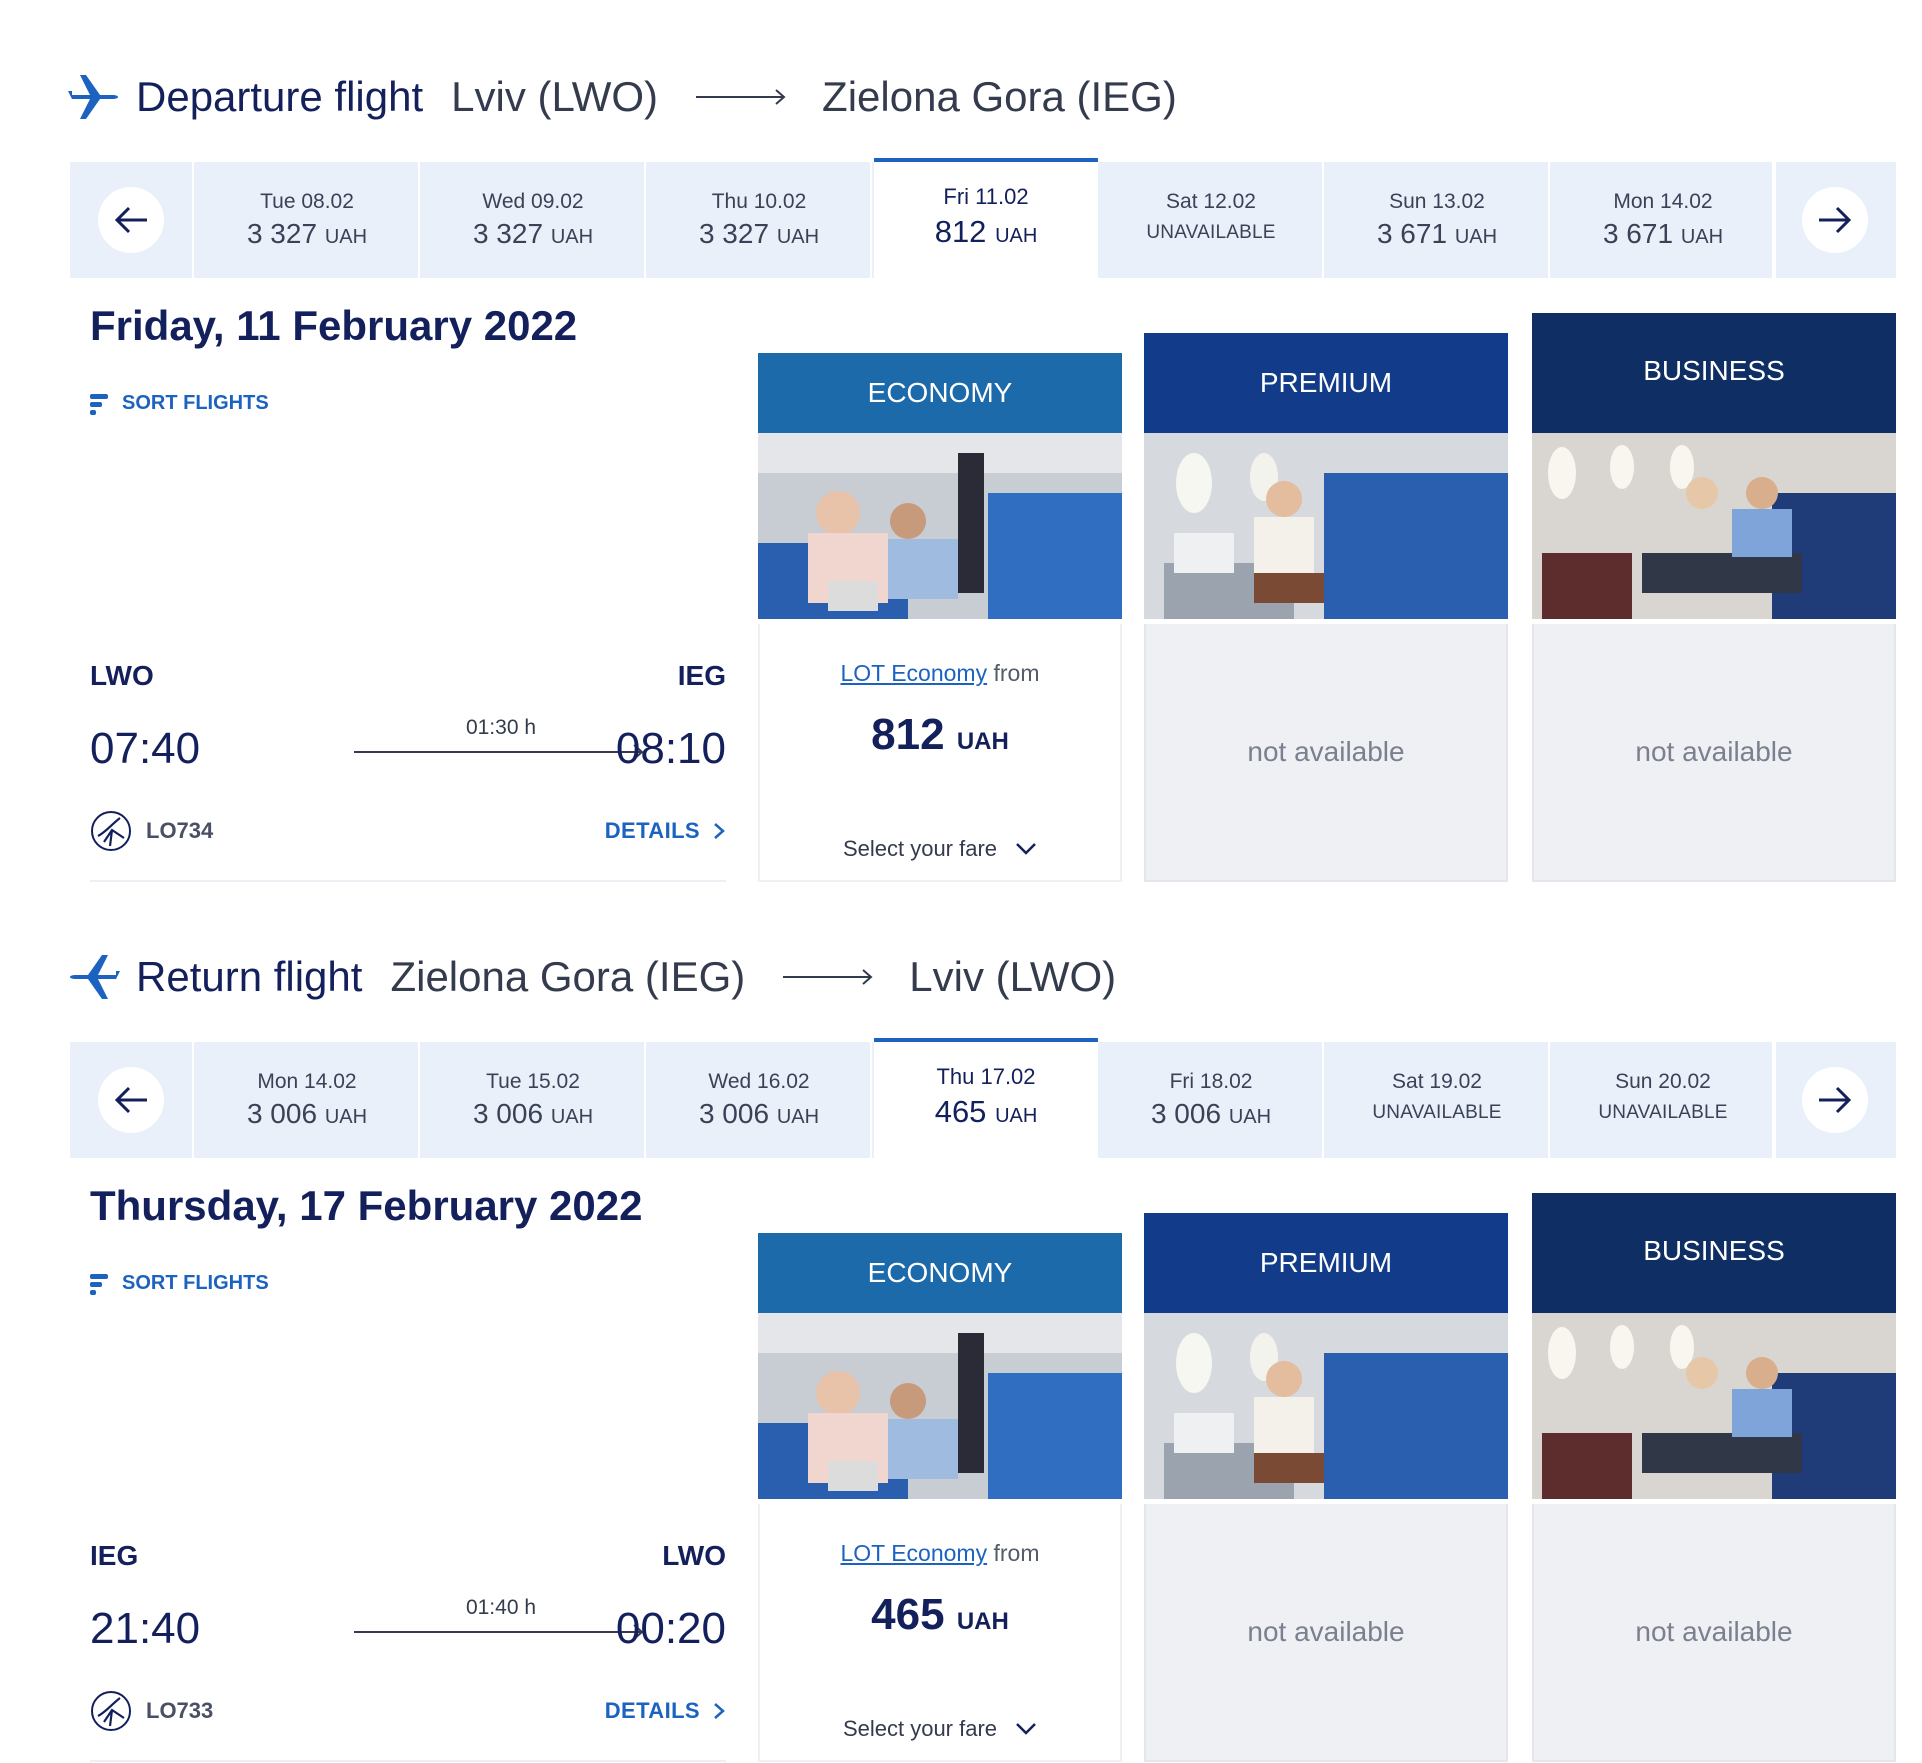 The image size is (1922, 1763). I want to click on date-option: Thu 10.02 3 327 UAH, so click(760, 220).